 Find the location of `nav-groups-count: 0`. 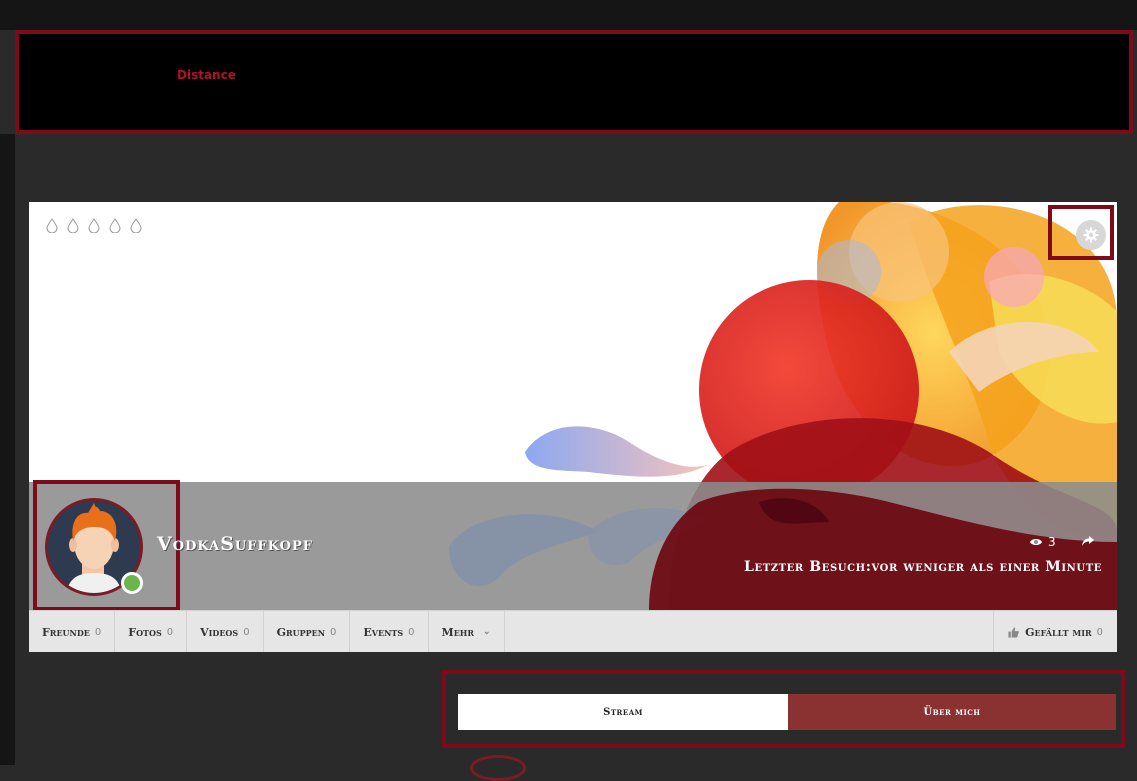

nav-groups-count: 0 is located at coordinates (333, 632).